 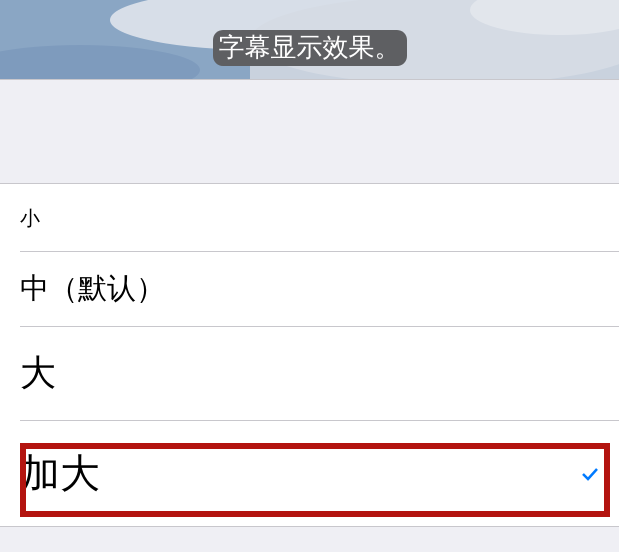 I want to click on size-option: 小, so click(x=309, y=217).